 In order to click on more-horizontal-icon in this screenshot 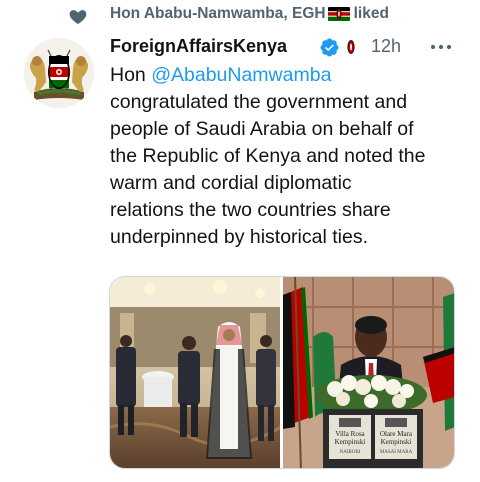, I will do `click(441, 47)`.